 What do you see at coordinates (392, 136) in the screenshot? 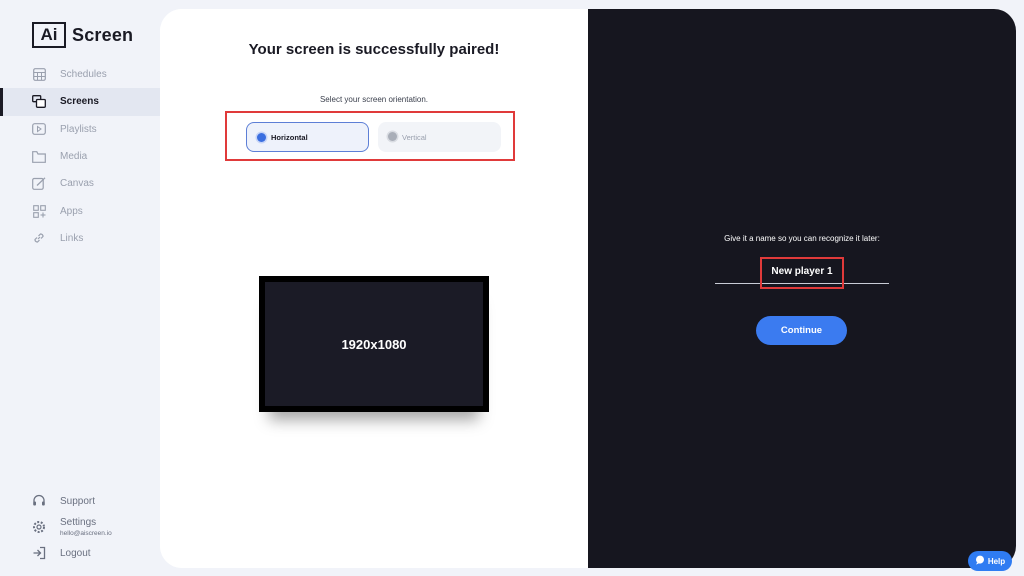
I see `radio-unselected-icon` at bounding box center [392, 136].